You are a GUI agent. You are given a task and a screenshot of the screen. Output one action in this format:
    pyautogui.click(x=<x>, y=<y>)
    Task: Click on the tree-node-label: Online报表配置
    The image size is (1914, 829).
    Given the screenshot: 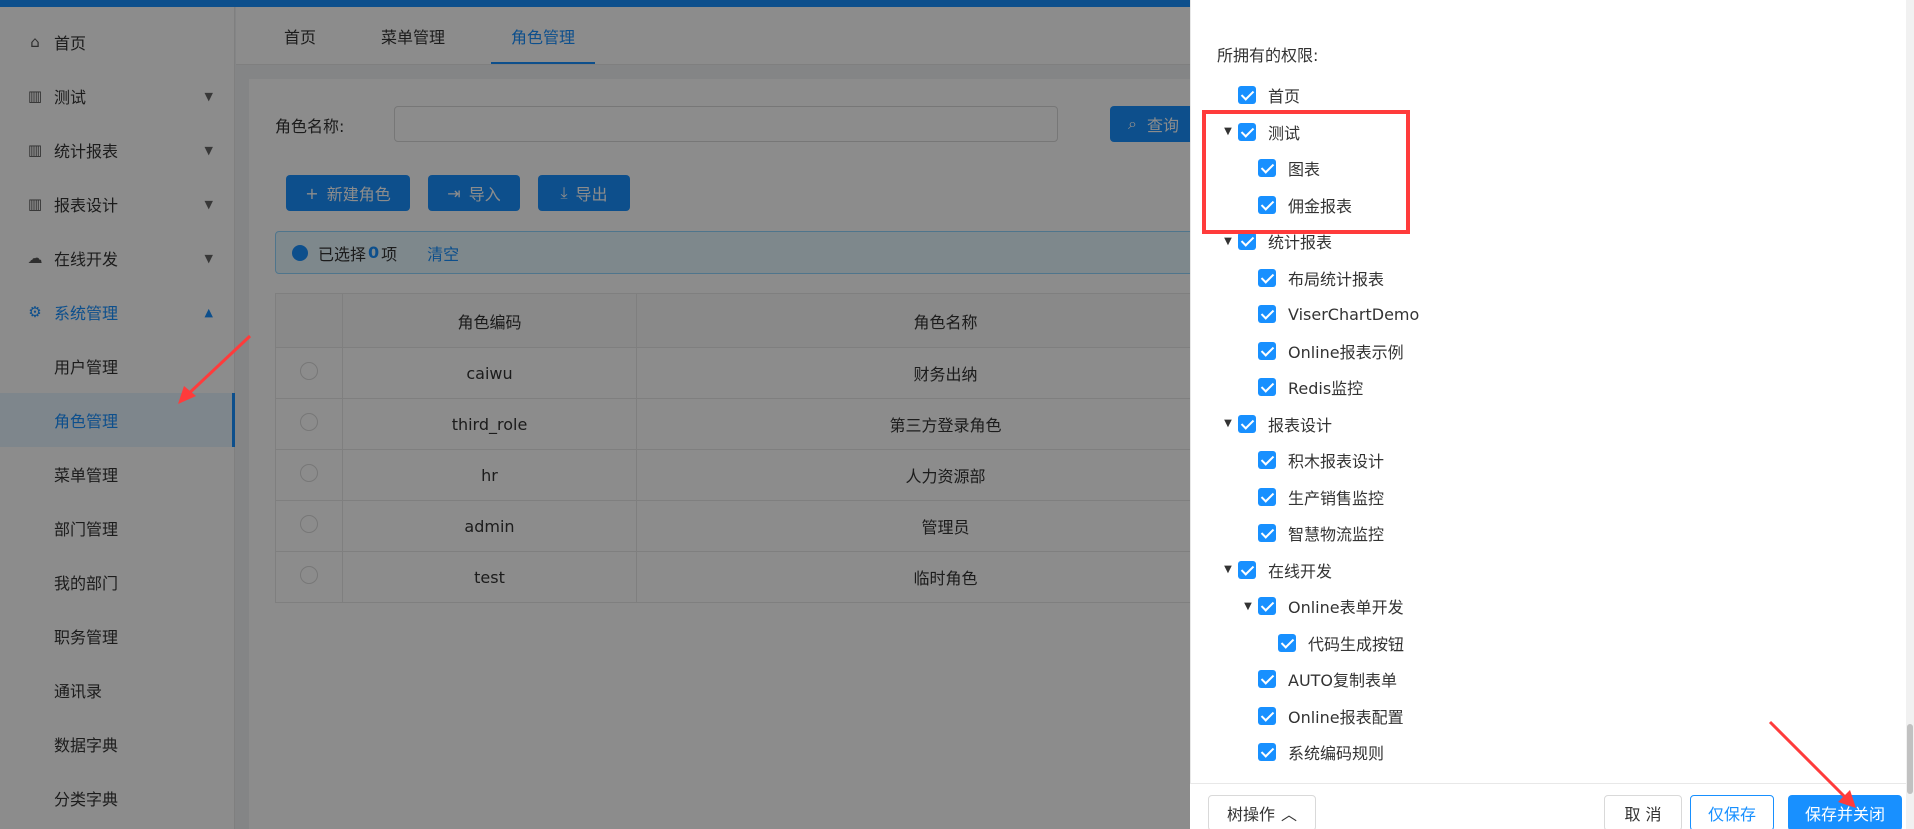 What is the action you would take?
    pyautogui.click(x=1346, y=717)
    